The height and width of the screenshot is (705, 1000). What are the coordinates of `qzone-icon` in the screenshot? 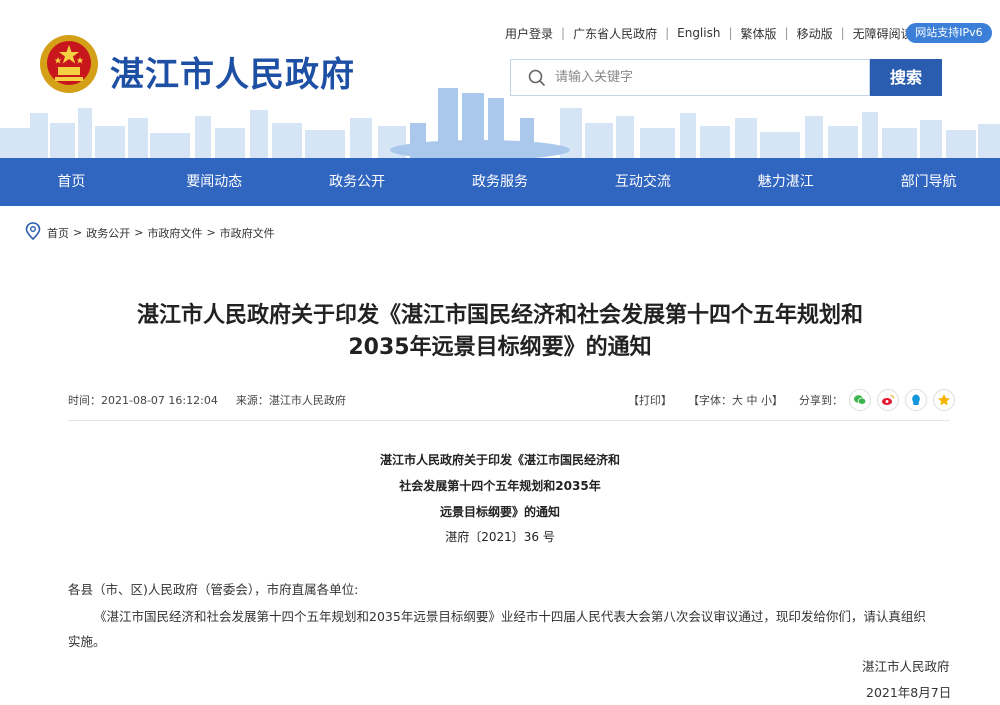 It's located at (944, 400).